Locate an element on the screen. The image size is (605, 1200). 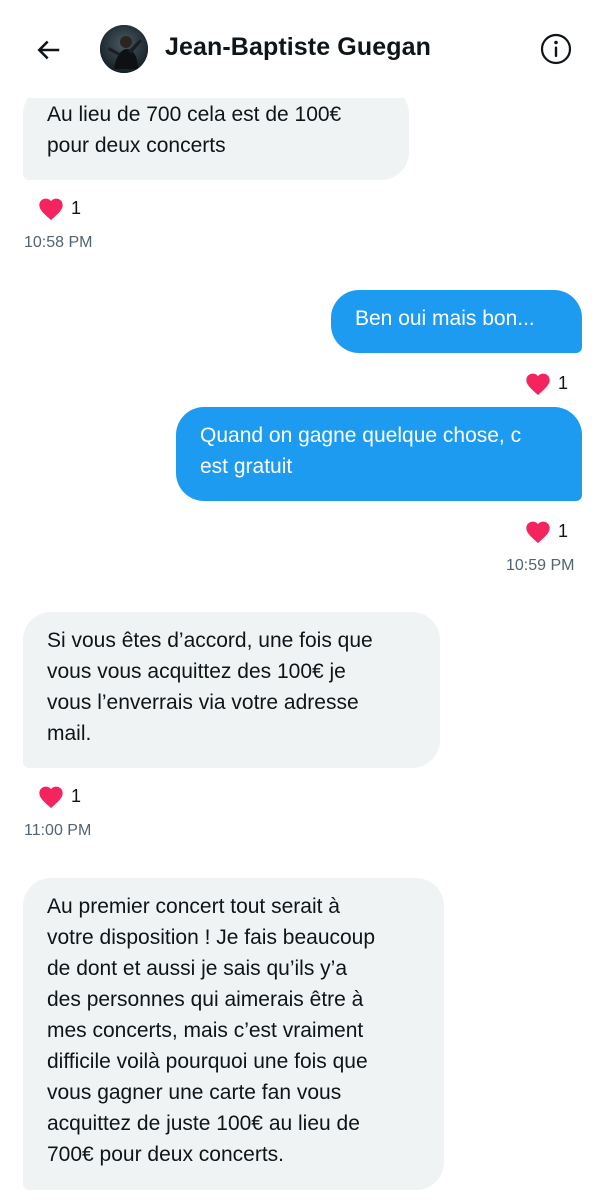
avatar-image is located at coordinates (124, 49).